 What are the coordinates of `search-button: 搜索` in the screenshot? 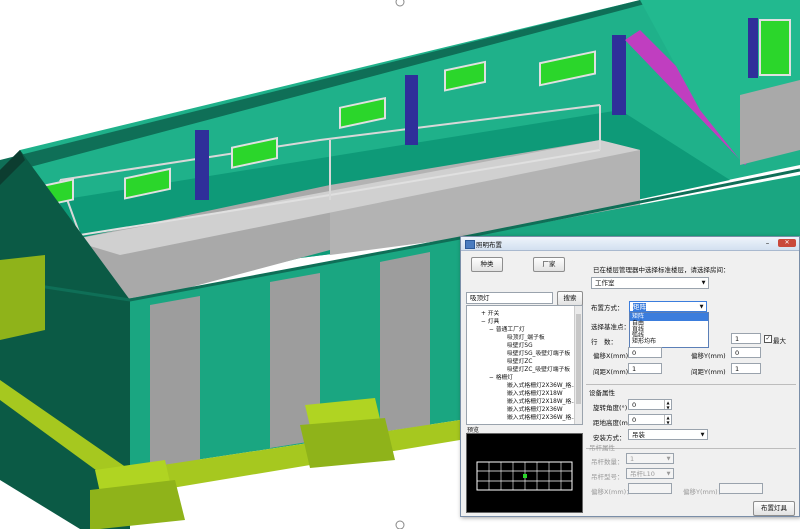 It's located at (570, 298).